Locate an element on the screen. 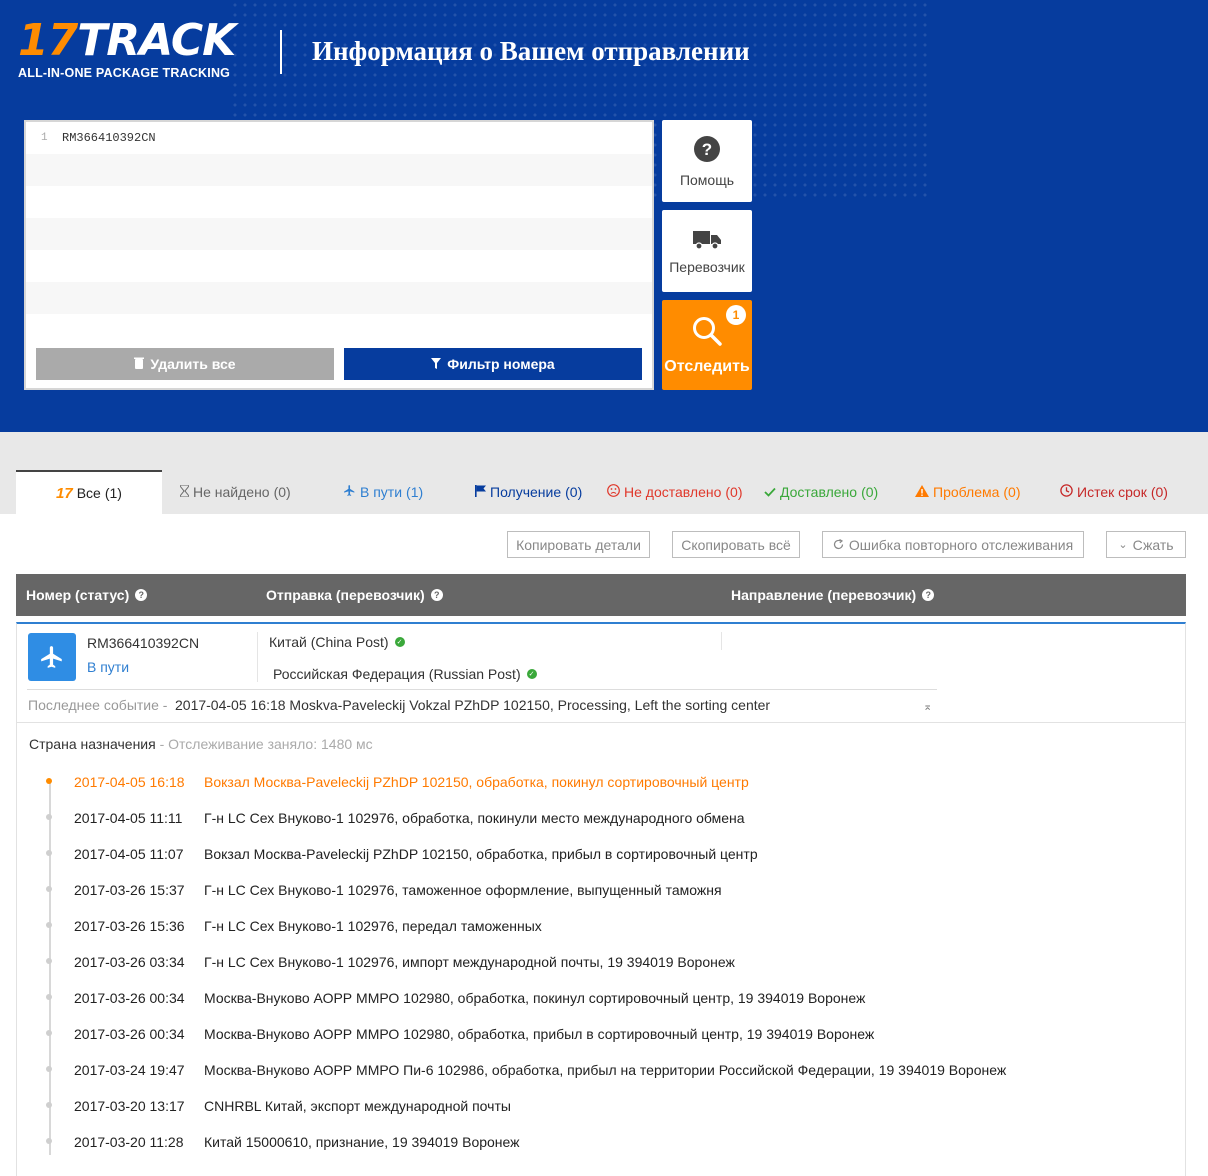 Image resolution: width=1208 pixels, height=1176 pixels. flag-icon is located at coordinates (480, 492).